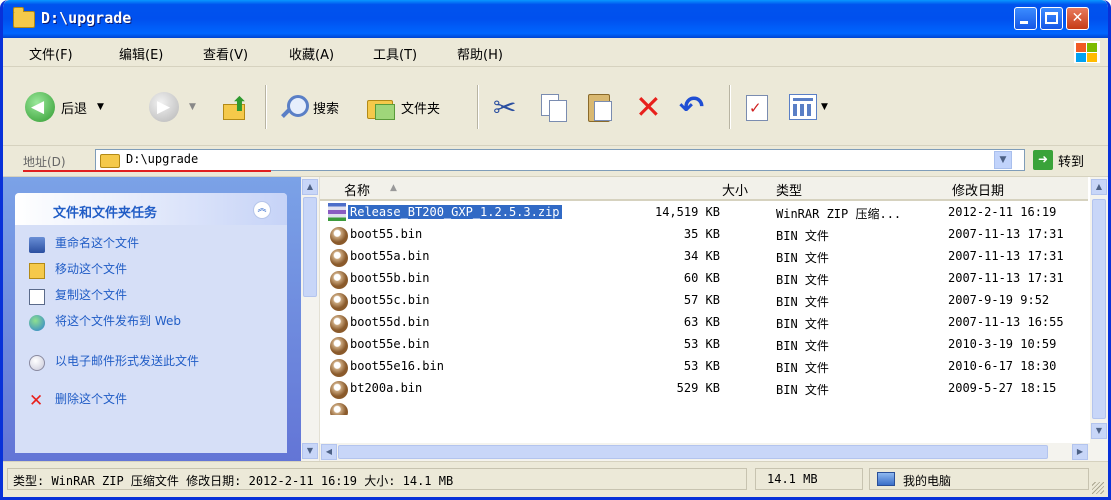 This screenshot has width=1111, height=500. I want to click on task-email: 以电子邮件形式发送此文件, so click(137, 362).